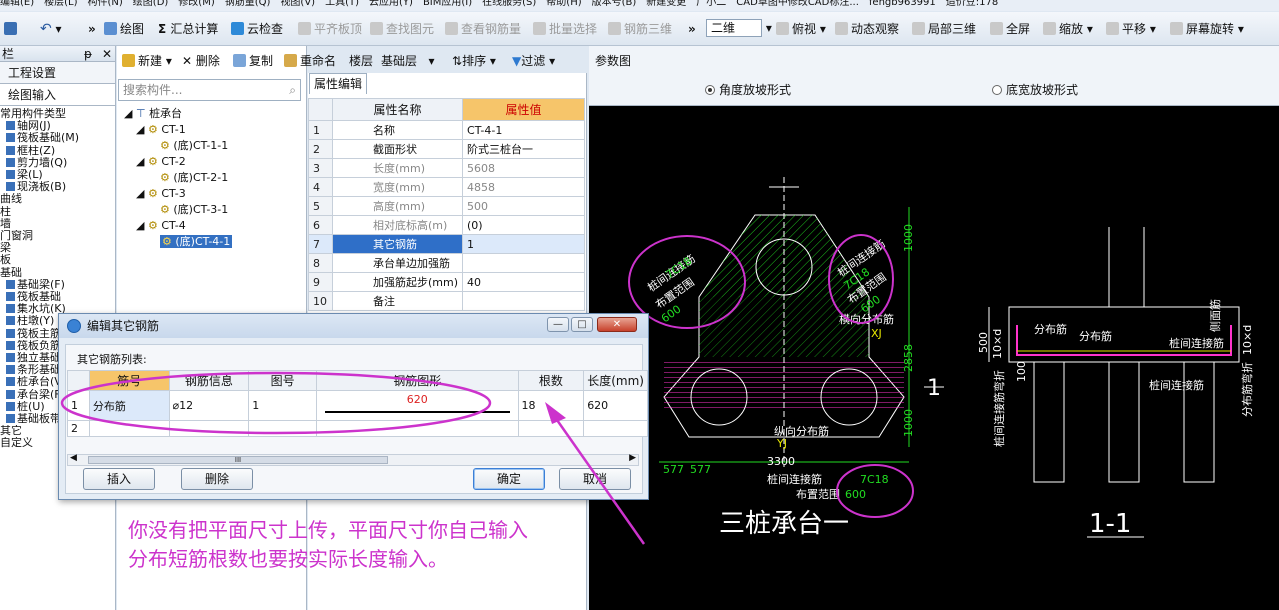 This screenshot has width=1279, height=610. I want to click on tree-item: 梁, so click(57, 248).